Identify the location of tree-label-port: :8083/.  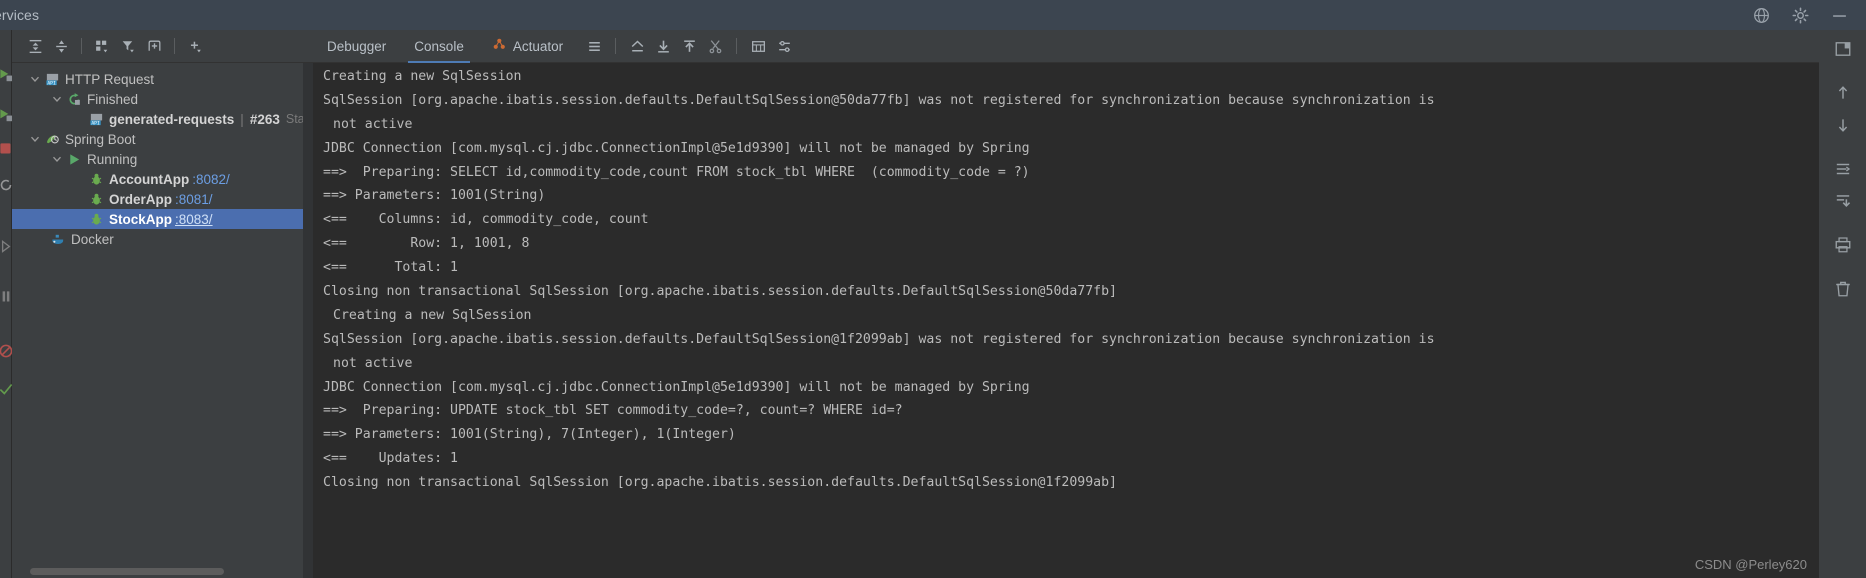
(194, 219).